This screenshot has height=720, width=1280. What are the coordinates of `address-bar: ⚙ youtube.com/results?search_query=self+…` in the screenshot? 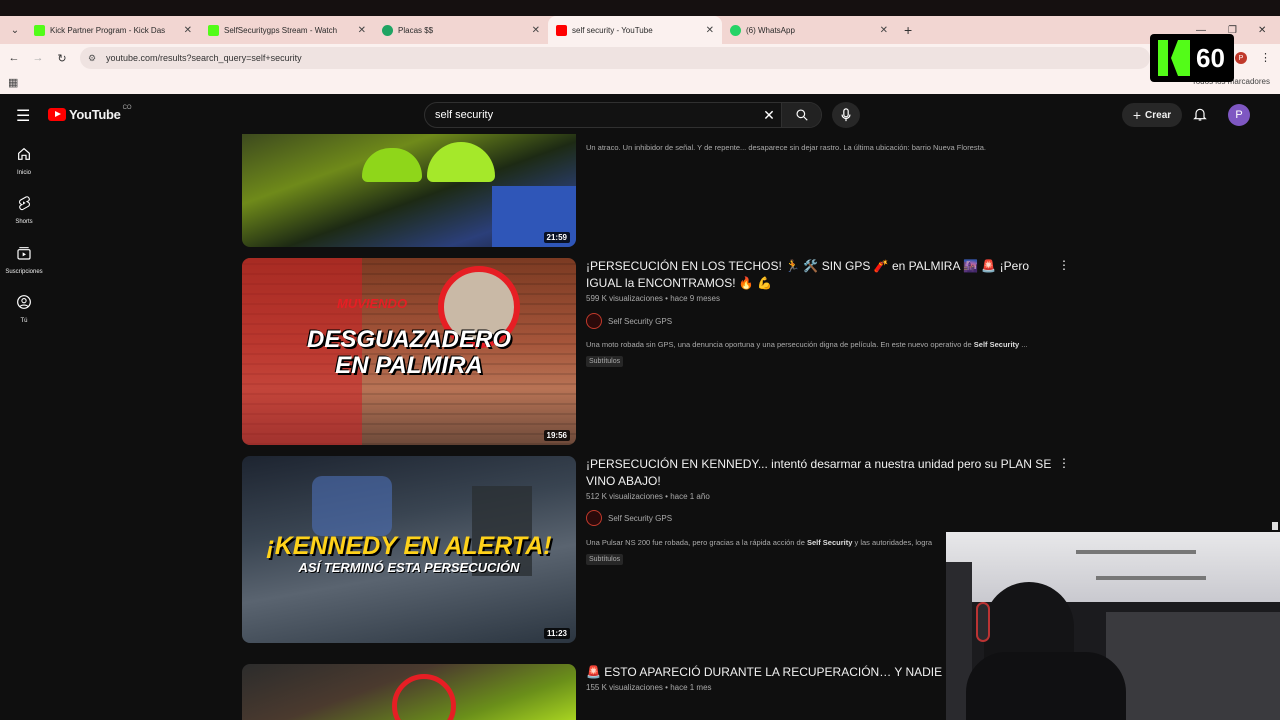 It's located at (615, 58).